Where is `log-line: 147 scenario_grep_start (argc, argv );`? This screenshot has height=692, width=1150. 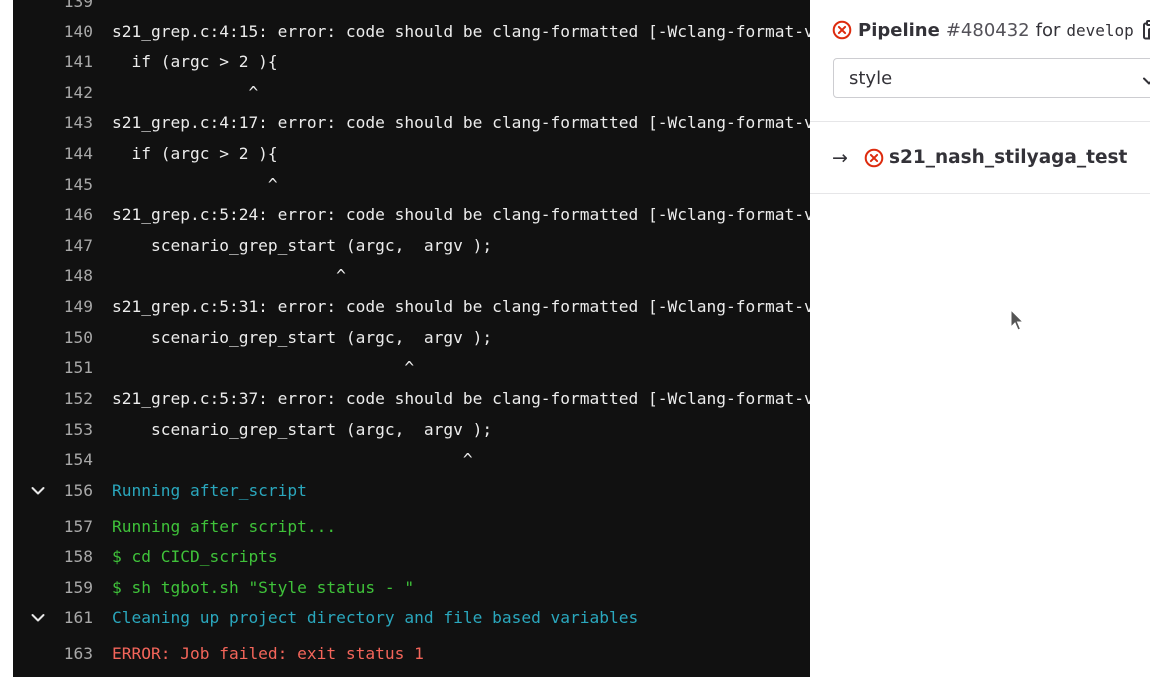 log-line: 147 scenario_grep_start (argc, argv ); is located at coordinates (411, 246).